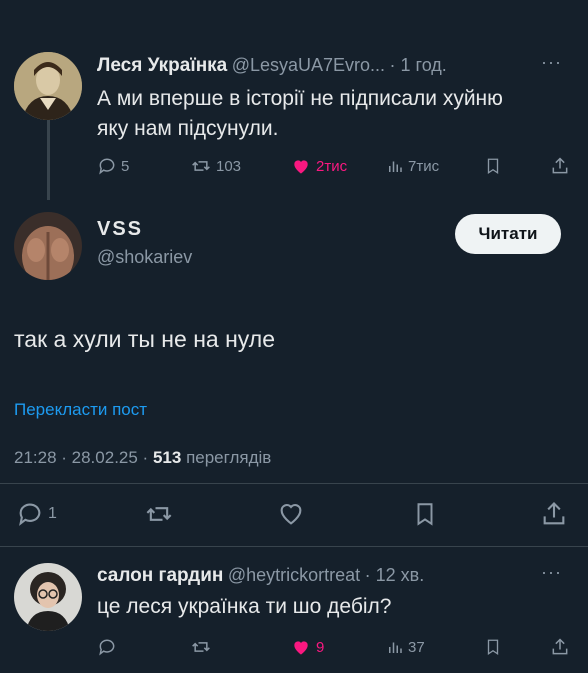 The image size is (588, 673). What do you see at coordinates (332, 166) in the screenshot?
I see `like-count: 2тис` at bounding box center [332, 166].